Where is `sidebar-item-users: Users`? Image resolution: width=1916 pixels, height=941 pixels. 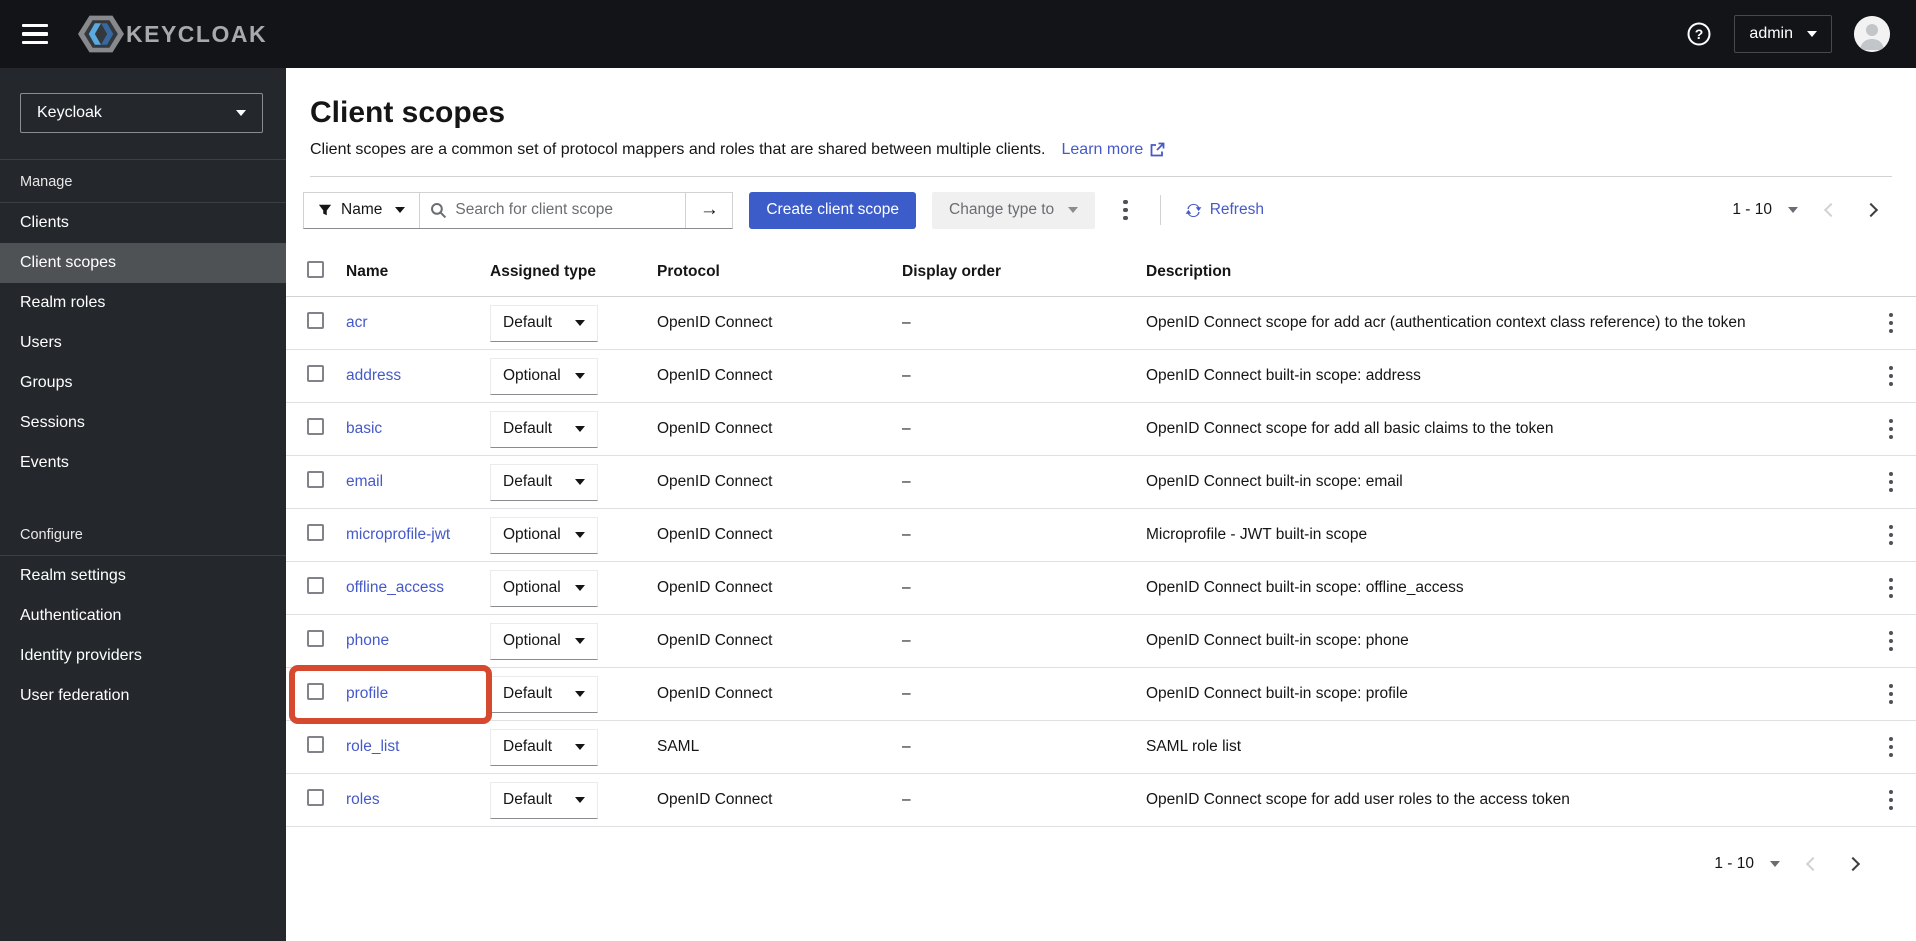 sidebar-item-users: Users is located at coordinates (143, 343).